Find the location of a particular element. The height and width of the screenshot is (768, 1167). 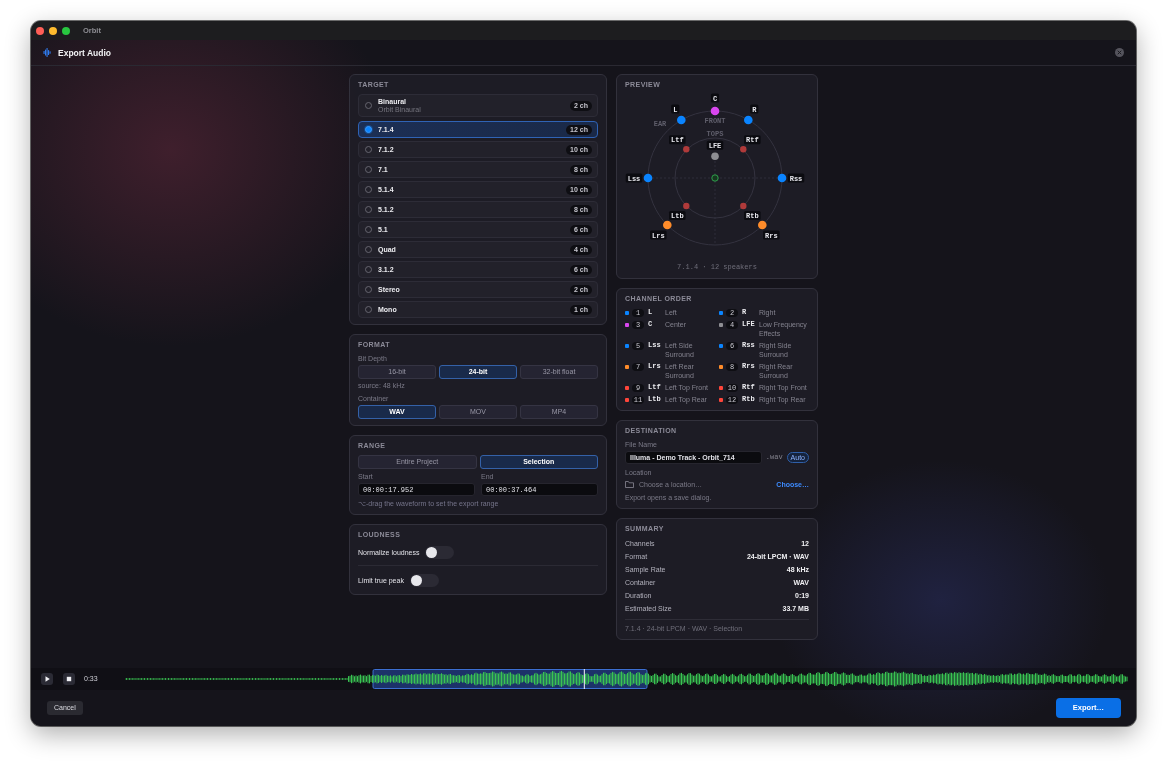

play-button is located at coordinates (47, 679).